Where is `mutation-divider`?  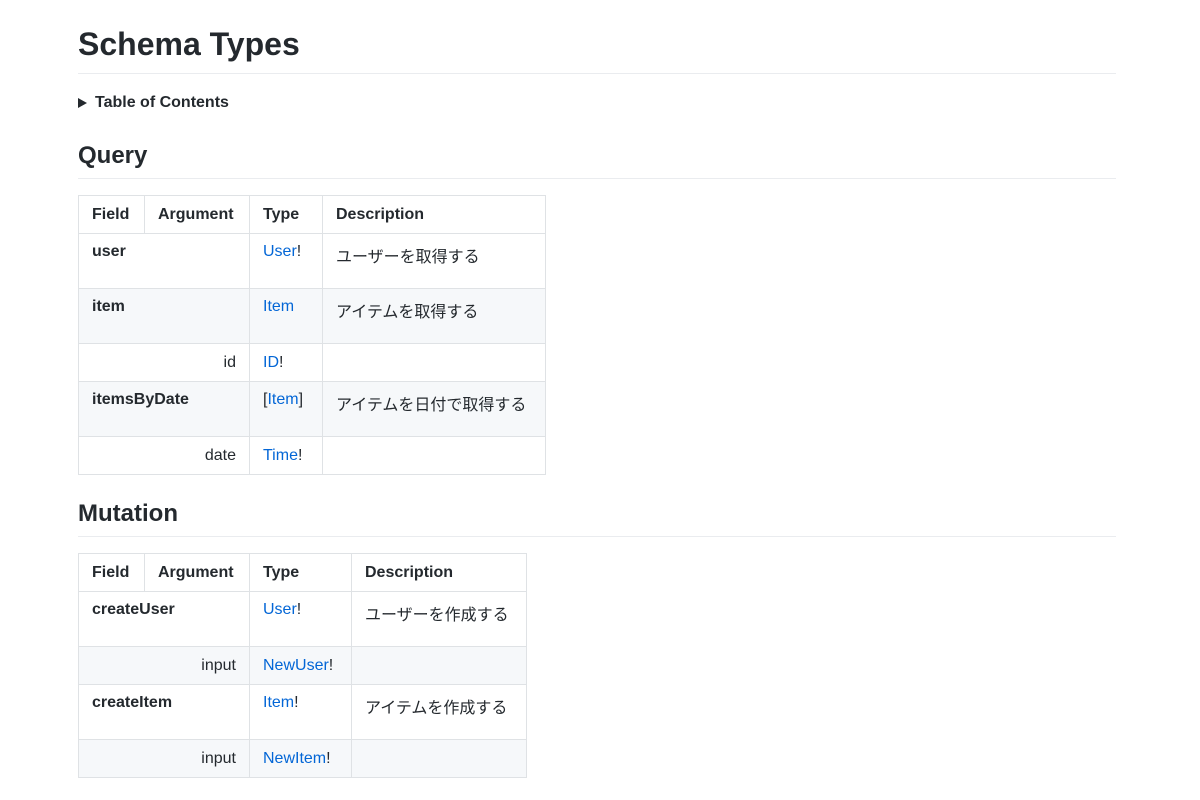
mutation-divider is located at coordinates (597, 536).